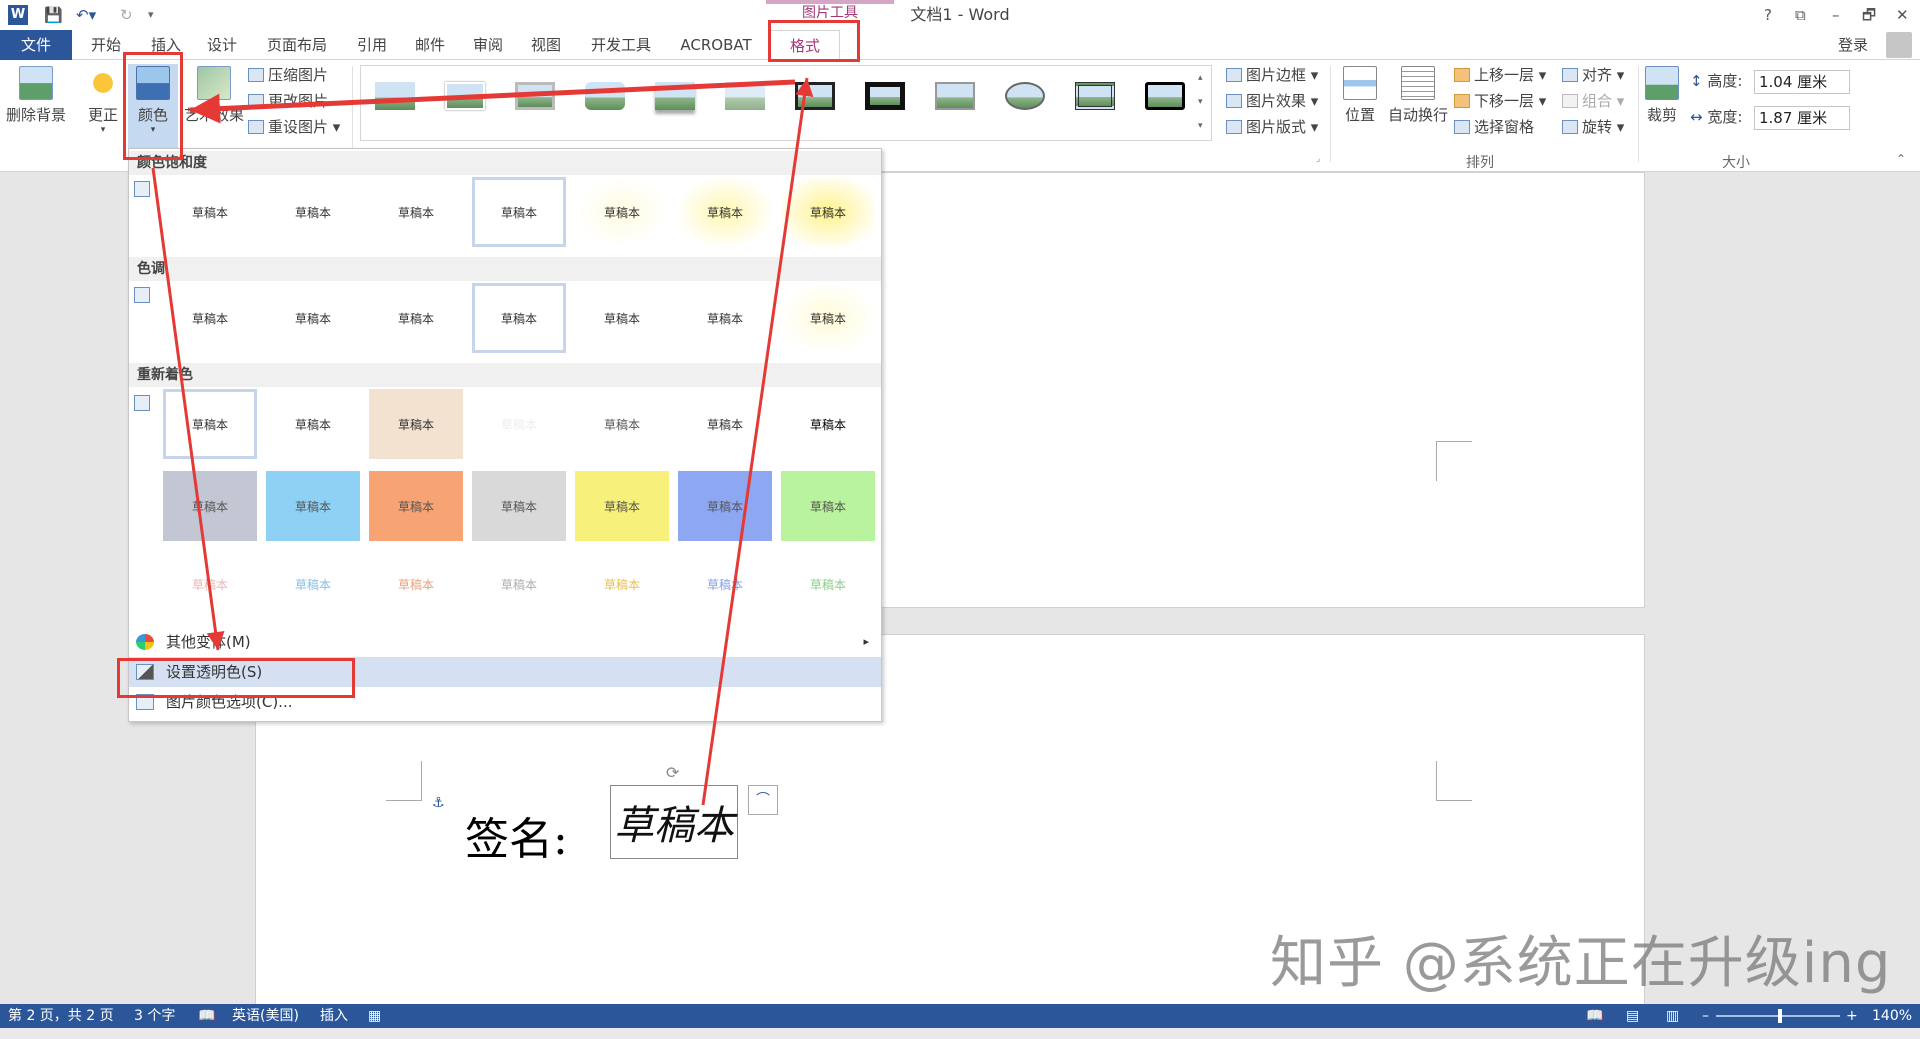  Describe the element at coordinates (1272, 127) in the screenshot. I see `picture-layout-button: 图片版式 ▾` at that location.